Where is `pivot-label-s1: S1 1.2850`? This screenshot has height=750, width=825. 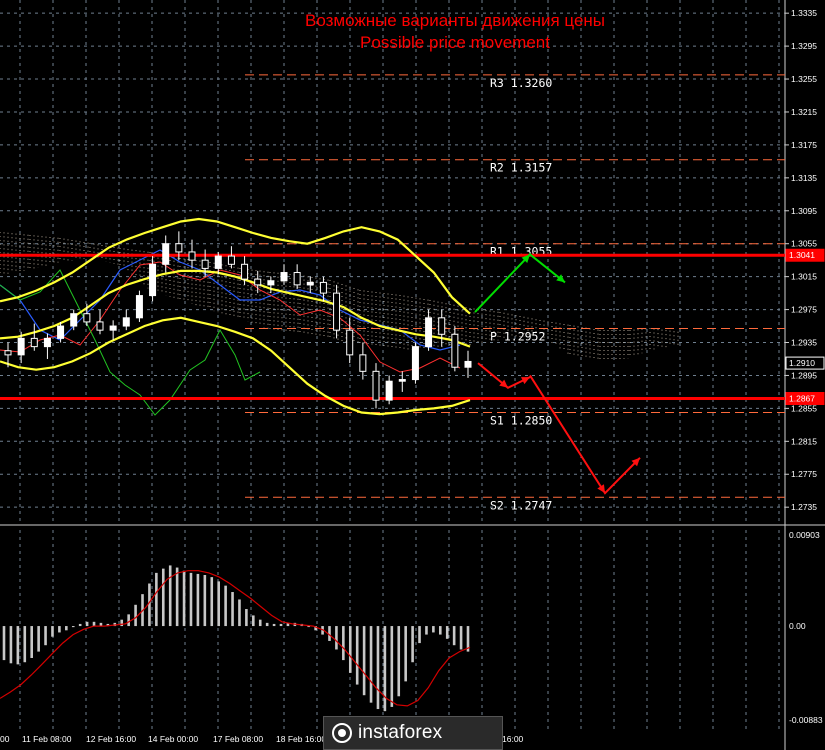 pivot-label-s1: S1 1.2850 is located at coordinates (521, 420).